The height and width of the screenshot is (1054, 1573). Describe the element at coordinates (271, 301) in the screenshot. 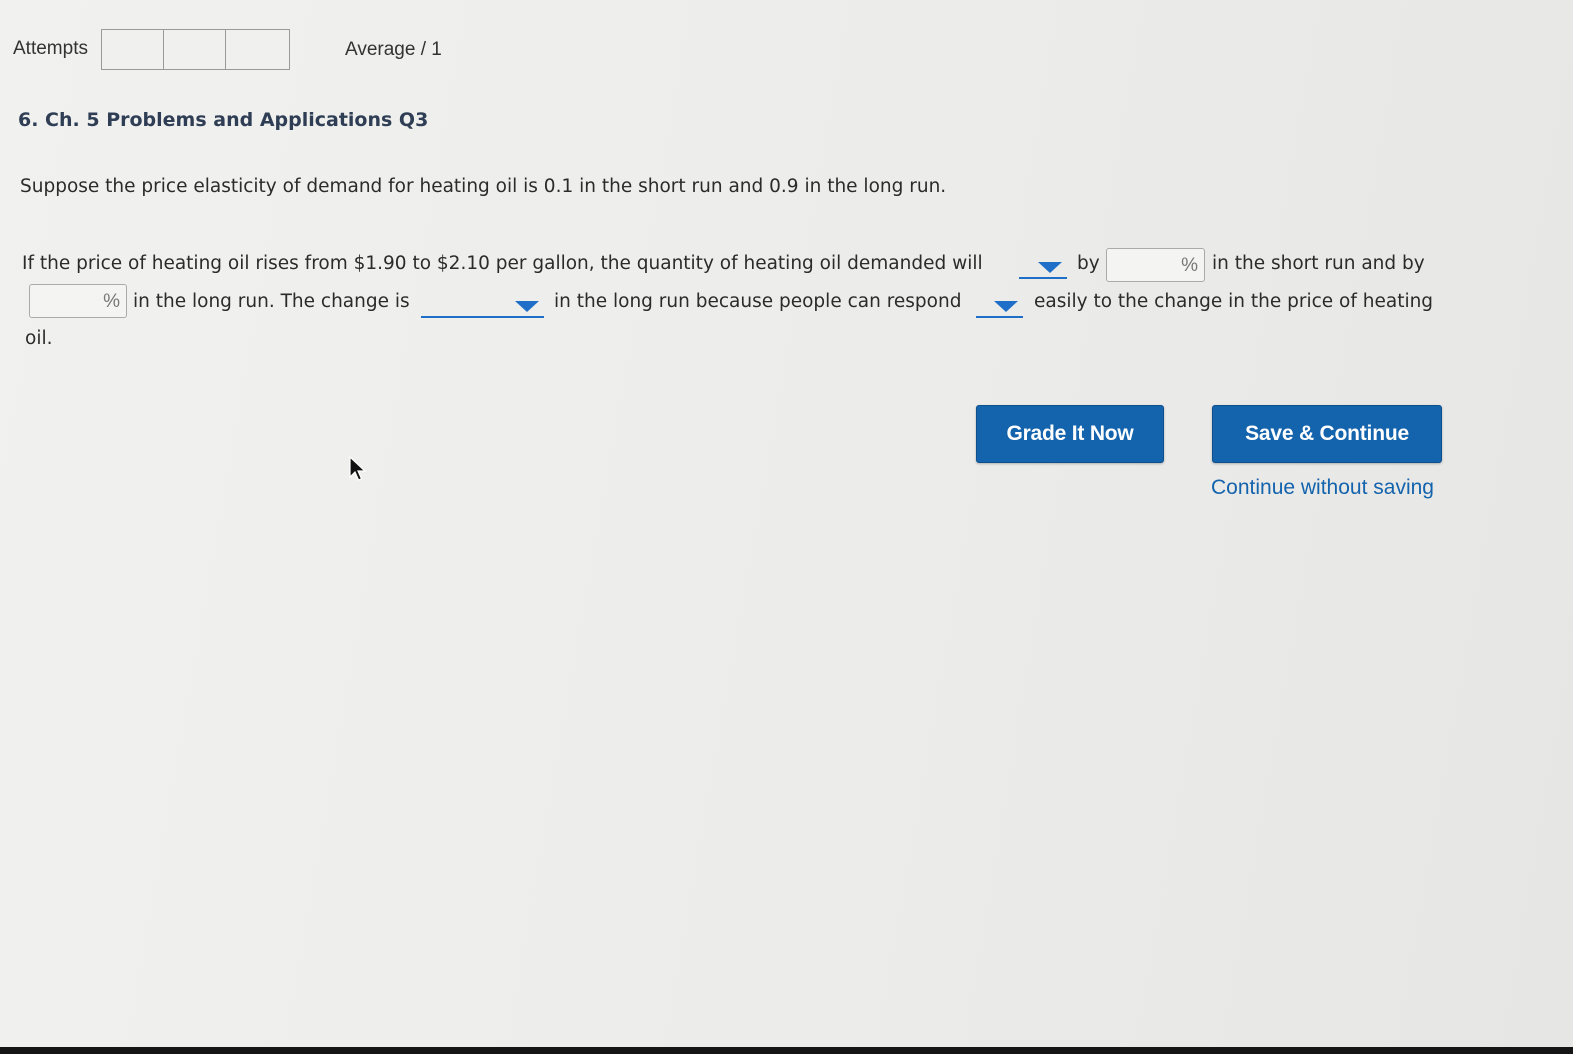

I see `question-text-part-4: in the long run. The change is` at that location.